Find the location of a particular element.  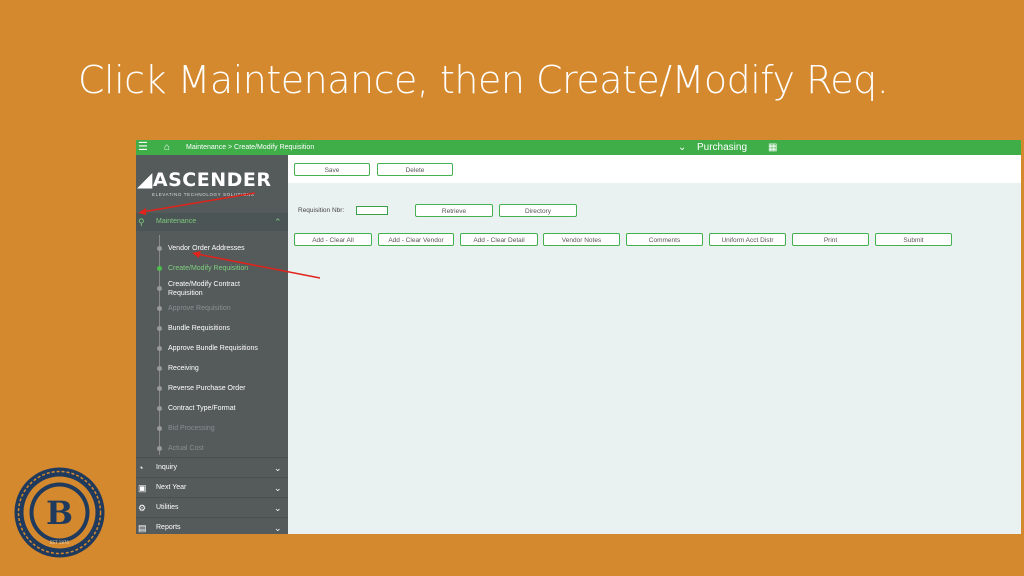

badge-letter: B is located at coordinates (59, 513).